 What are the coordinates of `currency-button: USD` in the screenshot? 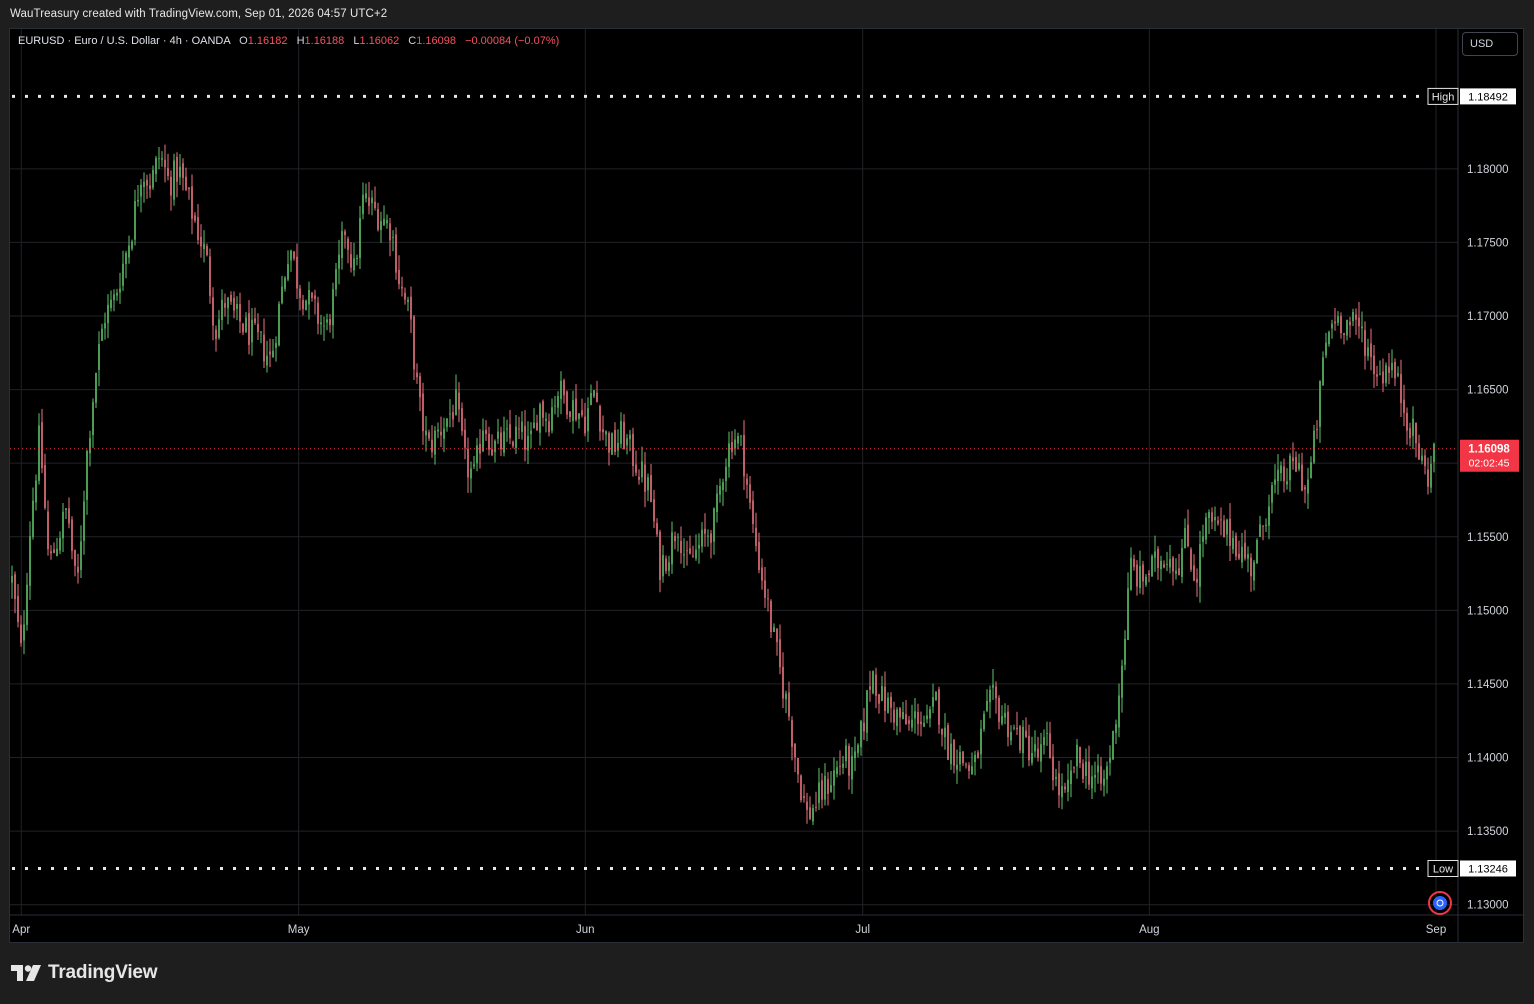 It's located at (1490, 44).